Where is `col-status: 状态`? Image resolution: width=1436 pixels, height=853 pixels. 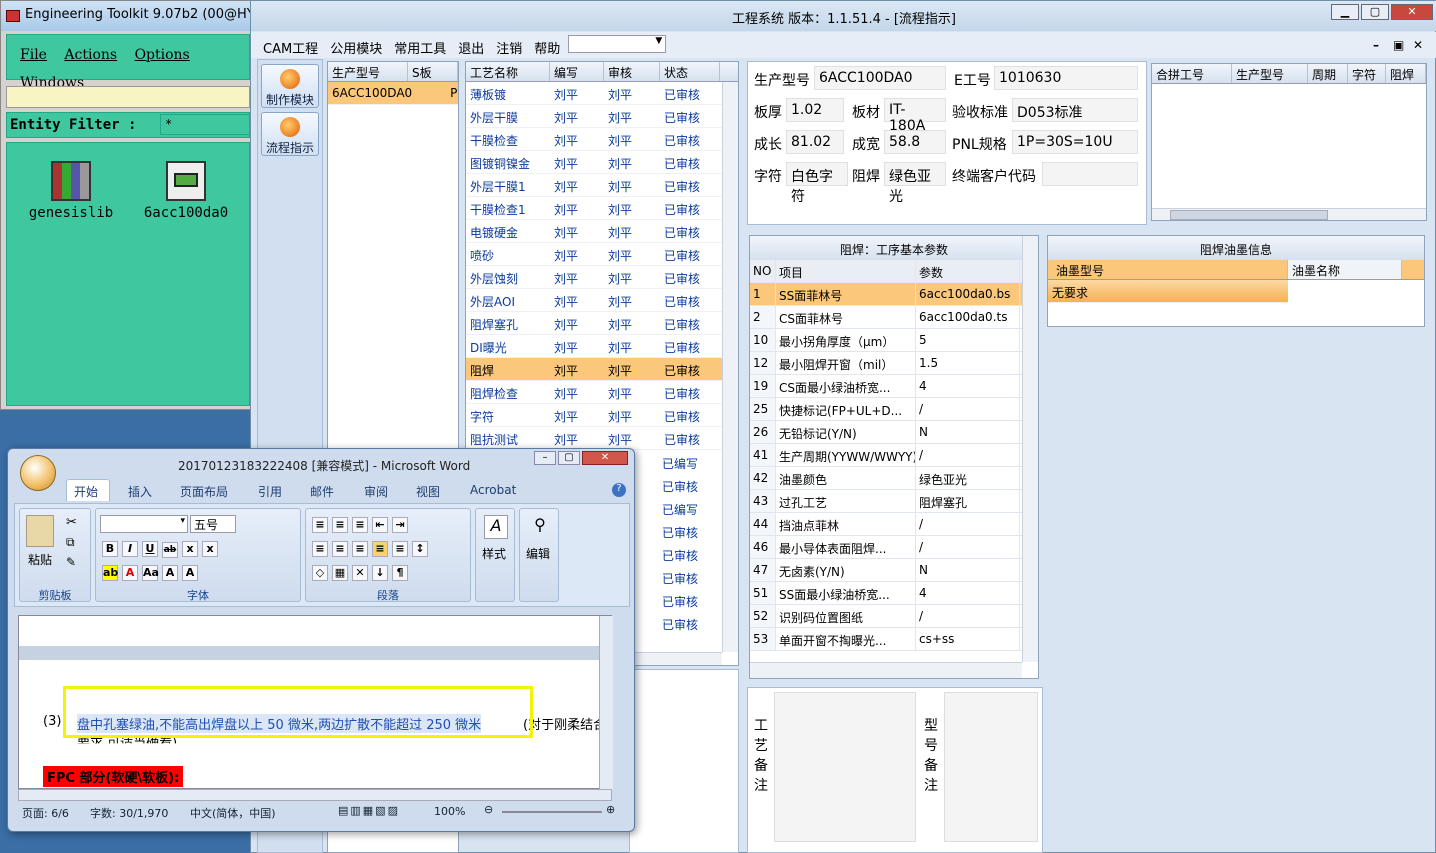
col-status: 状态 is located at coordinates (690, 71).